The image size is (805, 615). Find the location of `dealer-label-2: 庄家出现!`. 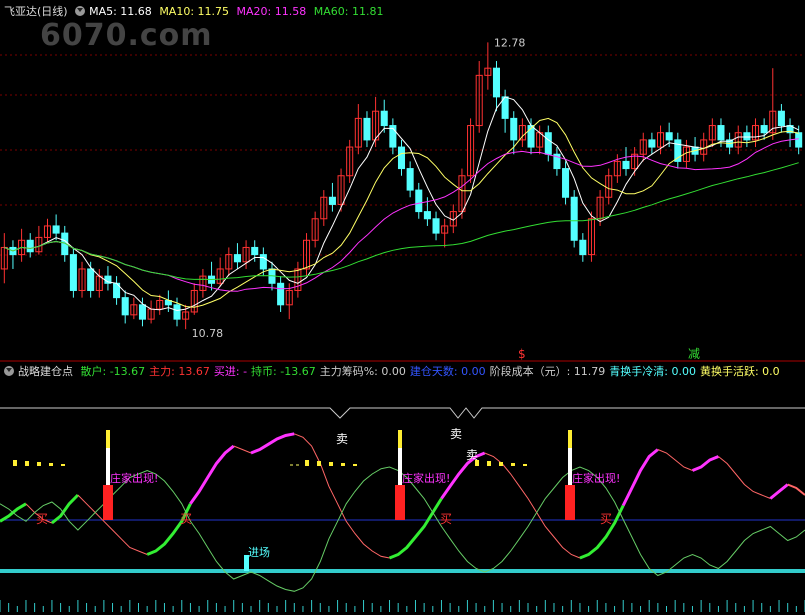

dealer-label-2: 庄家出现! is located at coordinates (596, 478).